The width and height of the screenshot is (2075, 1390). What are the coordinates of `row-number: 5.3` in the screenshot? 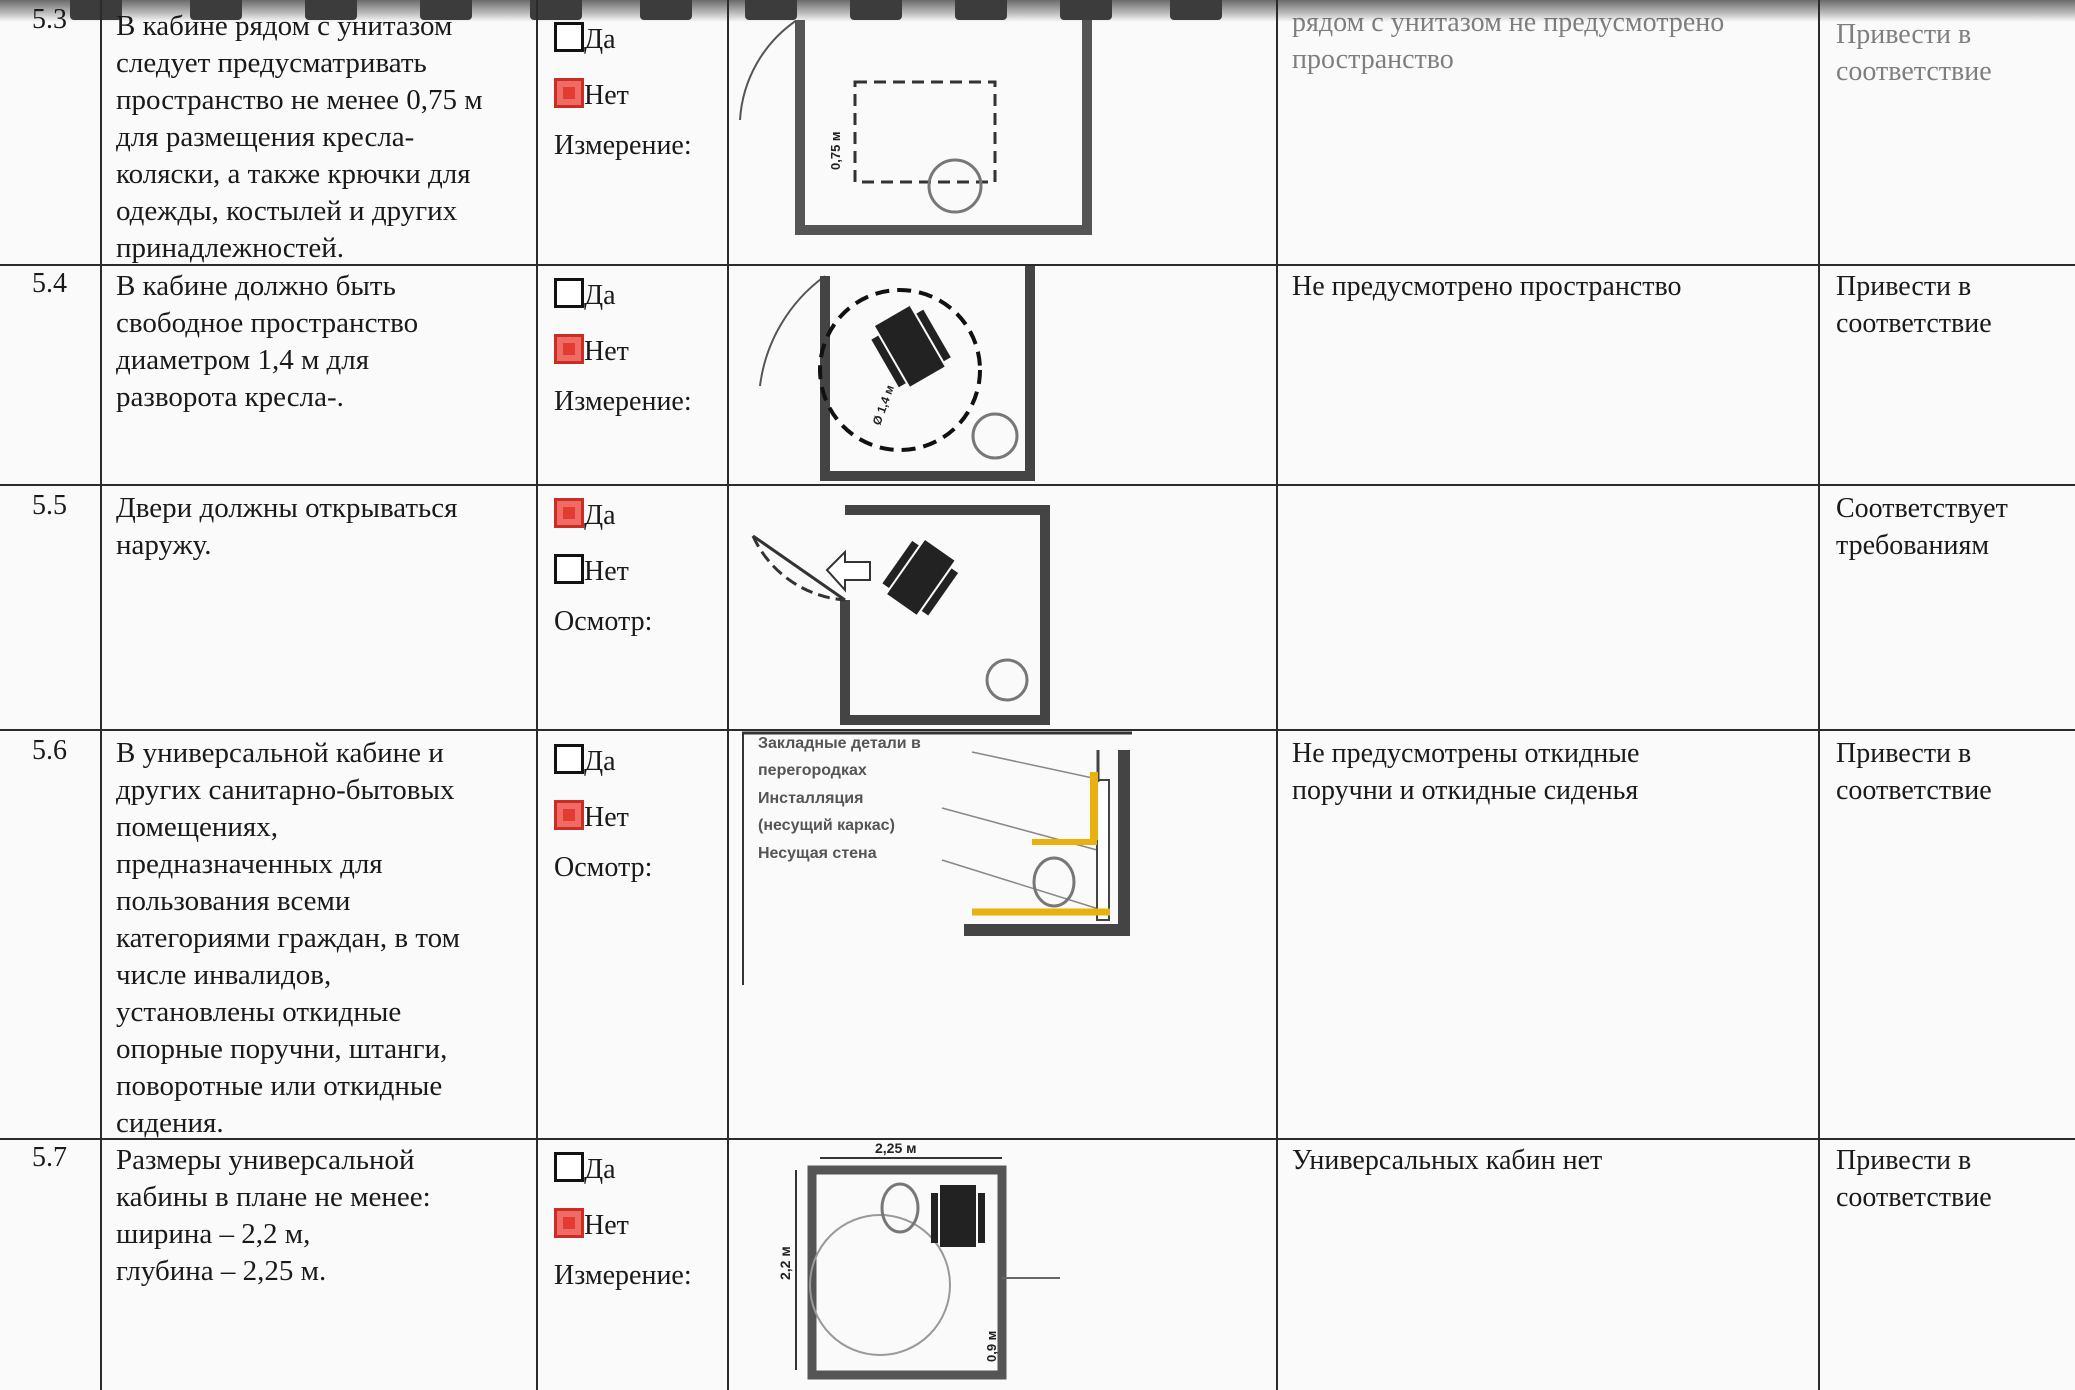 It's located at (49, 19).